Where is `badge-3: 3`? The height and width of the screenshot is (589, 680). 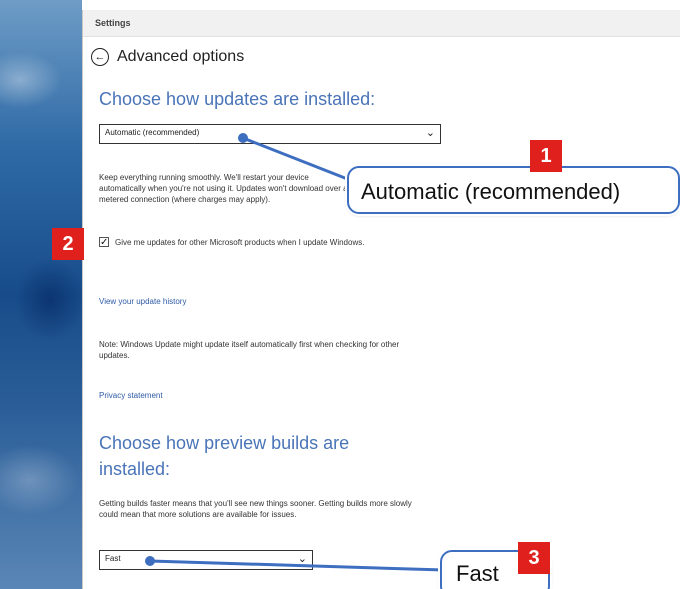 badge-3: 3 is located at coordinates (534, 558).